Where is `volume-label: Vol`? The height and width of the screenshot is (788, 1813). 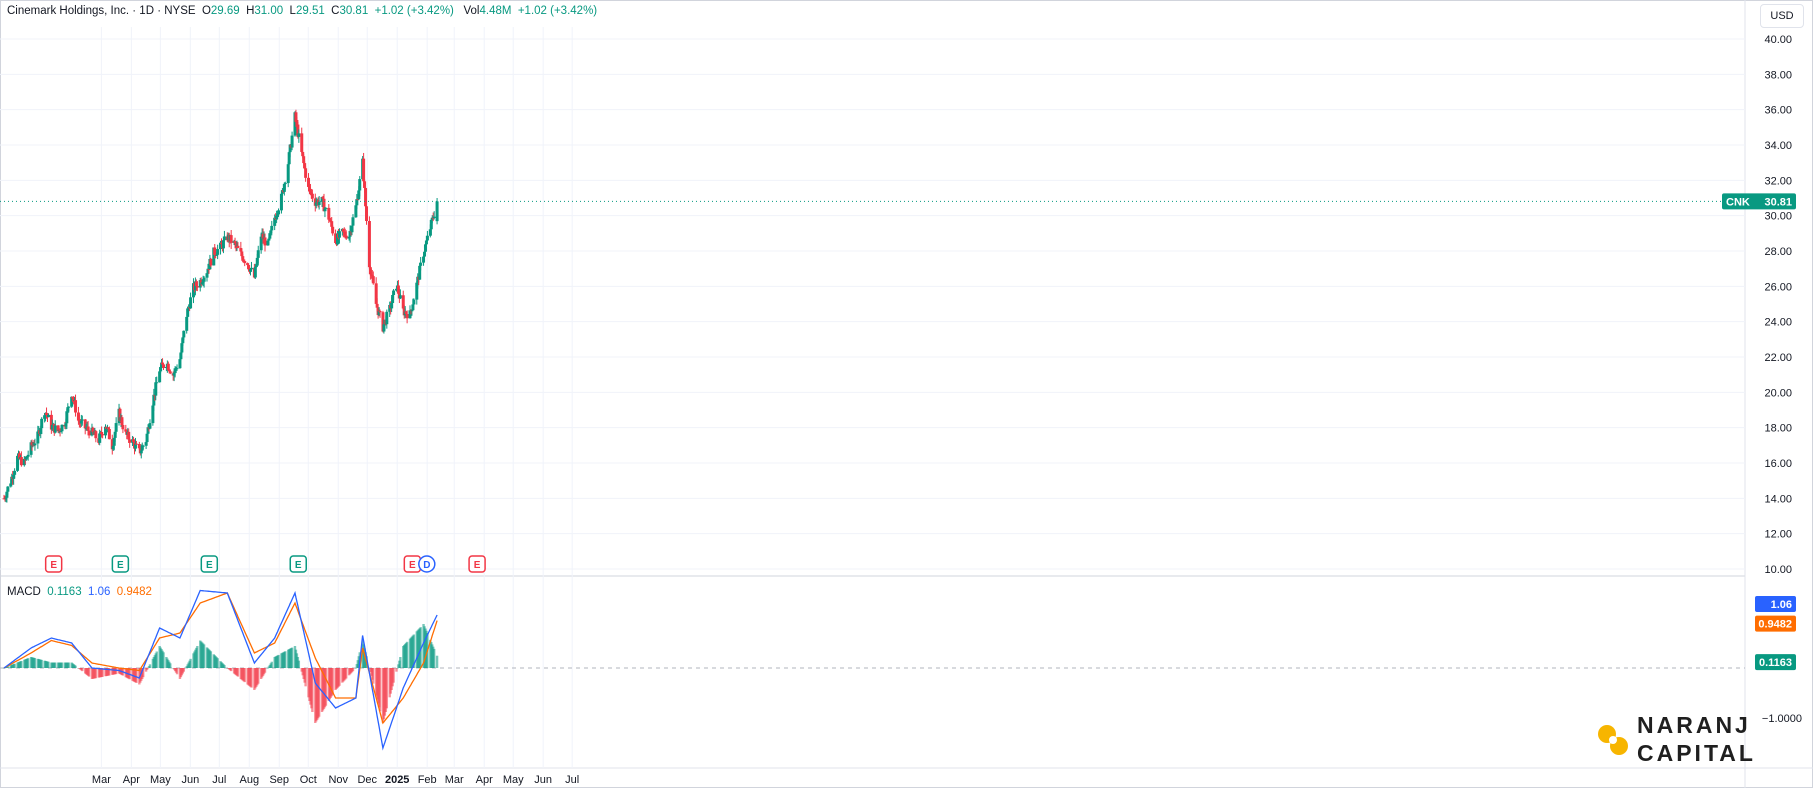
volume-label: Vol is located at coordinates (471, 11).